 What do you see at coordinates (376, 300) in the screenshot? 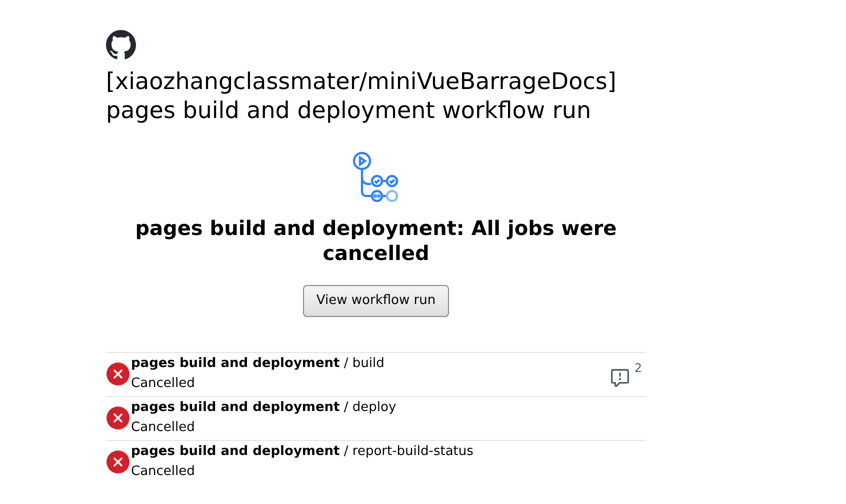
I see `view-workflow-button: View workflow run` at bounding box center [376, 300].